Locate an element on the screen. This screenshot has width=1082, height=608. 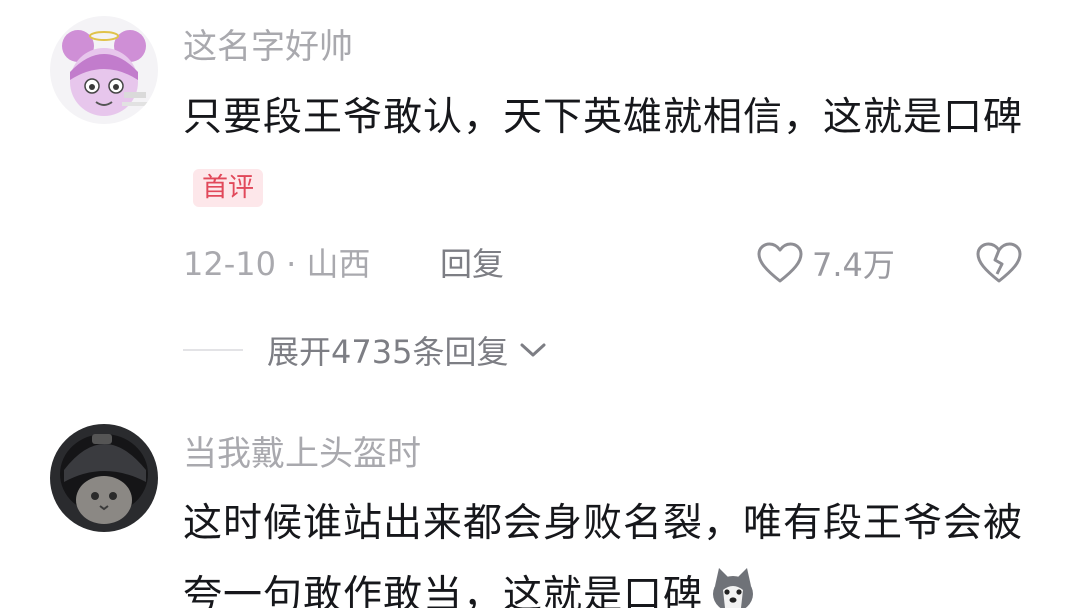
broken-heart-icon is located at coordinates (999, 262).